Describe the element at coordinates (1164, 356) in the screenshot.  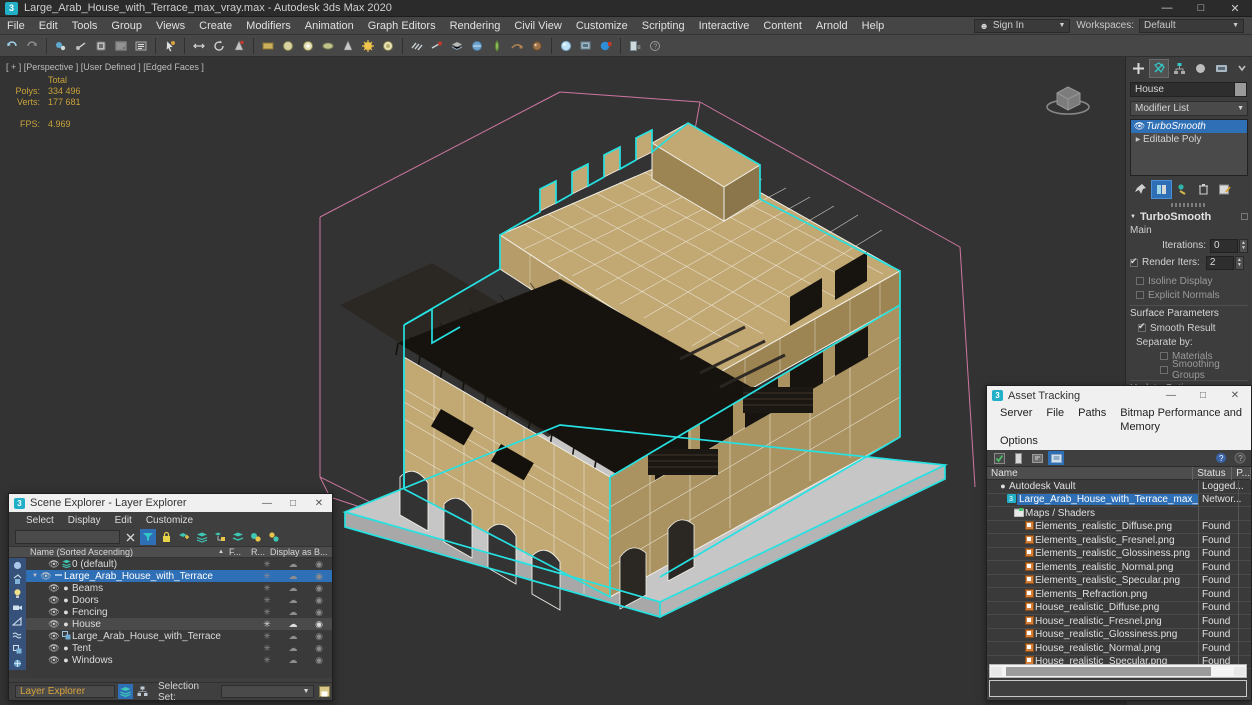
I see `materials-checkbox` at that location.